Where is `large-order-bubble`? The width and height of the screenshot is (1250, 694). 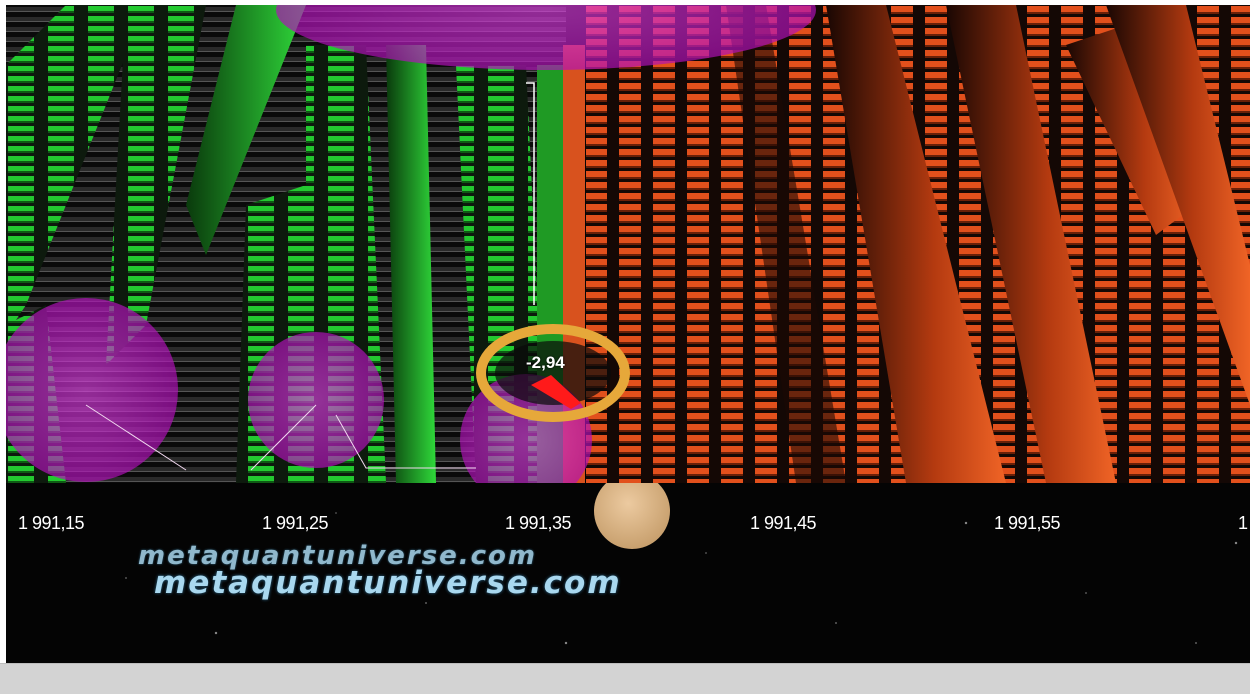 large-order-bubble is located at coordinates (316, 400).